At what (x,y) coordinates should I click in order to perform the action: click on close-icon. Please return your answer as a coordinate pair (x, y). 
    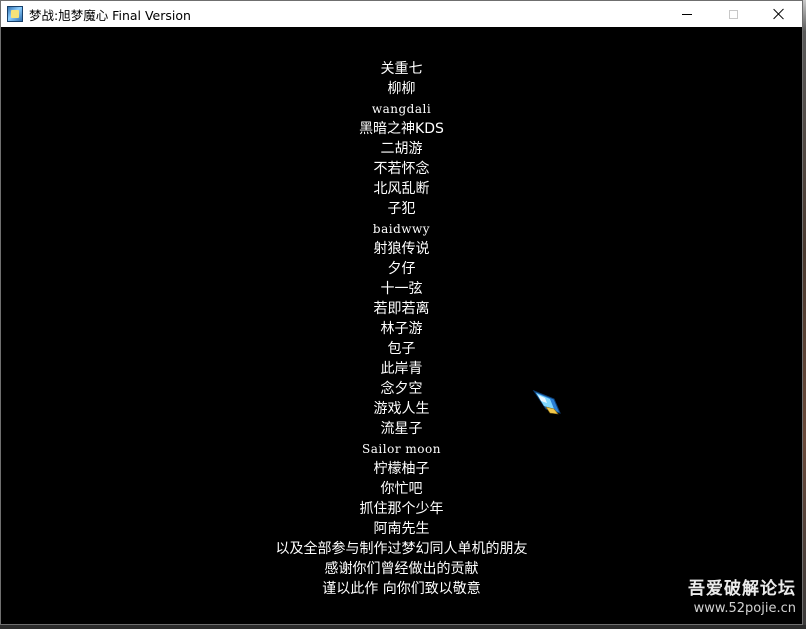
    Looking at the image, I should click on (779, 14).